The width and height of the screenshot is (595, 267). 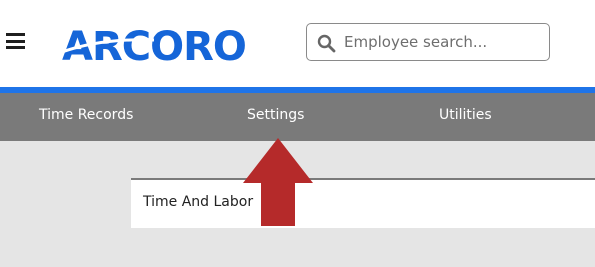 I want to click on employee-search-input, so click(x=444, y=42).